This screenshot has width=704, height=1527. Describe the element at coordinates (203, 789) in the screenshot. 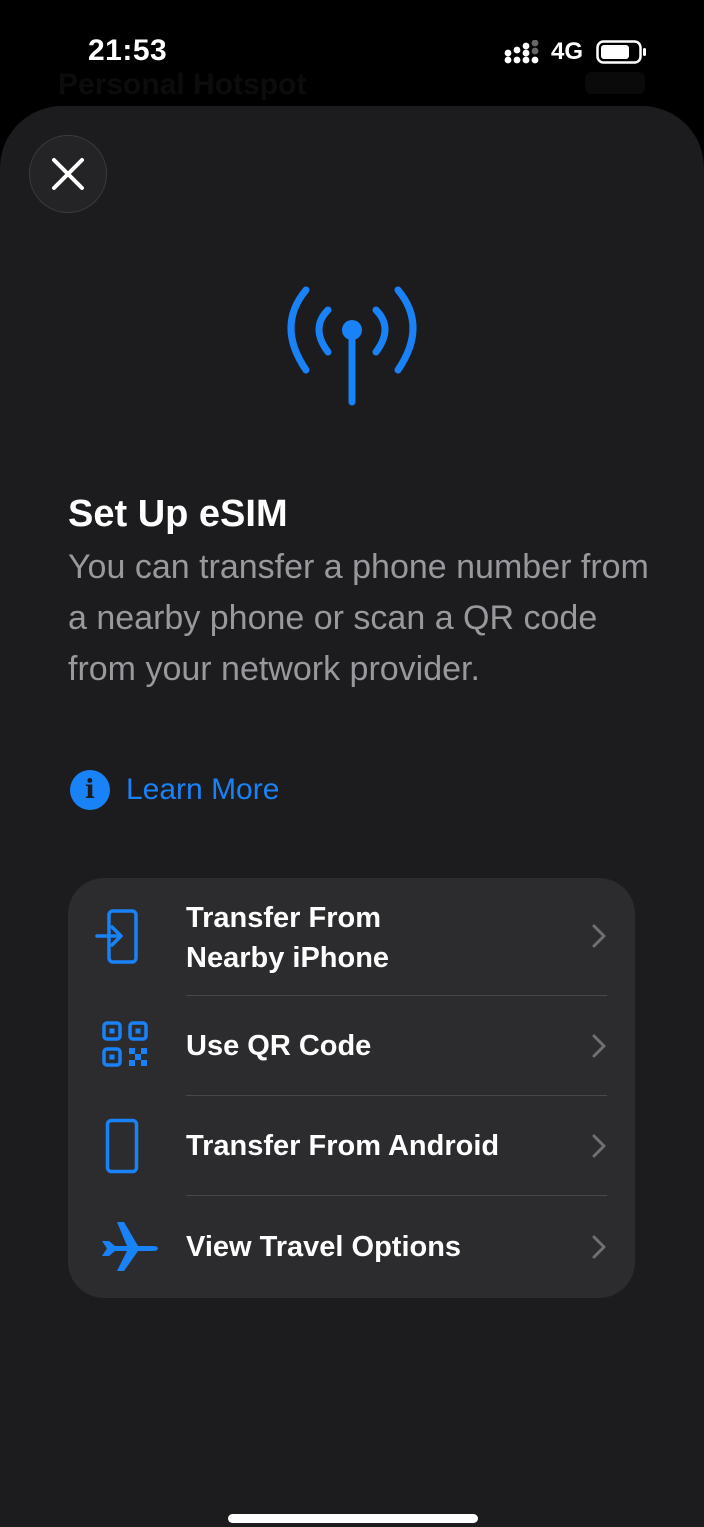

I see `learn-more-label: Learn More` at that location.